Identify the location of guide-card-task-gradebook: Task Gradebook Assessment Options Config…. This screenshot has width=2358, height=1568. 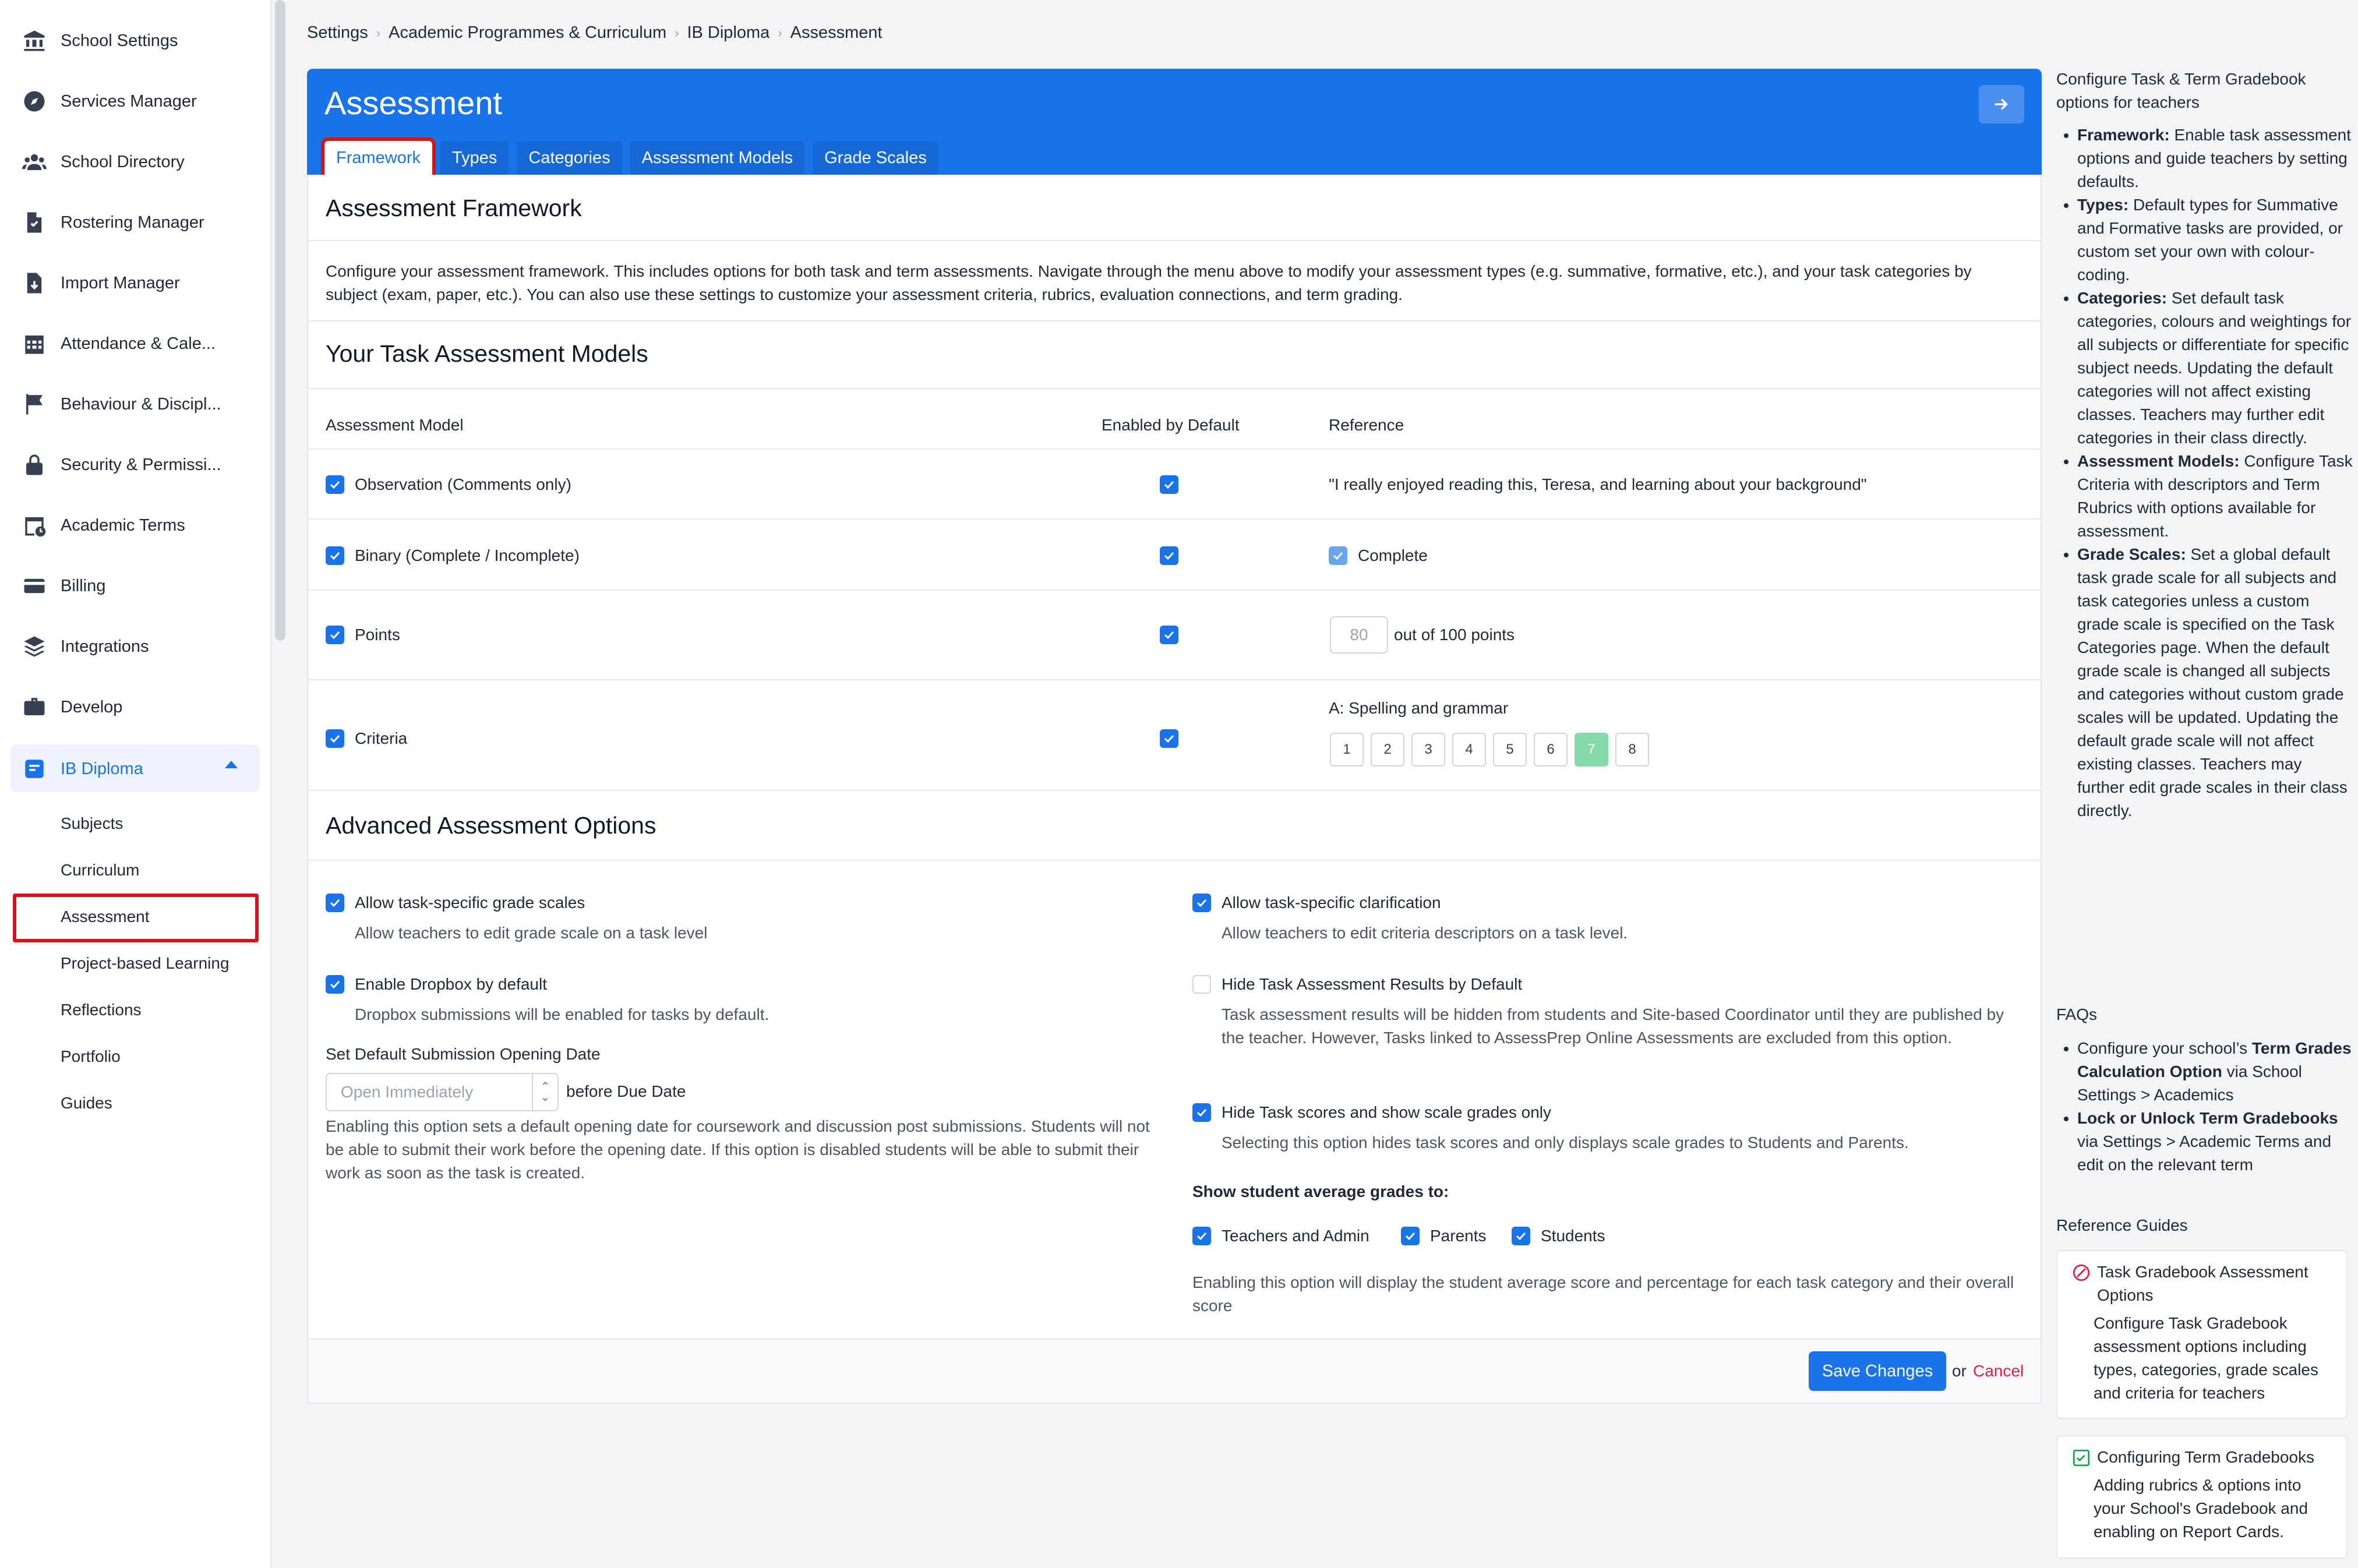
(2202, 1335).